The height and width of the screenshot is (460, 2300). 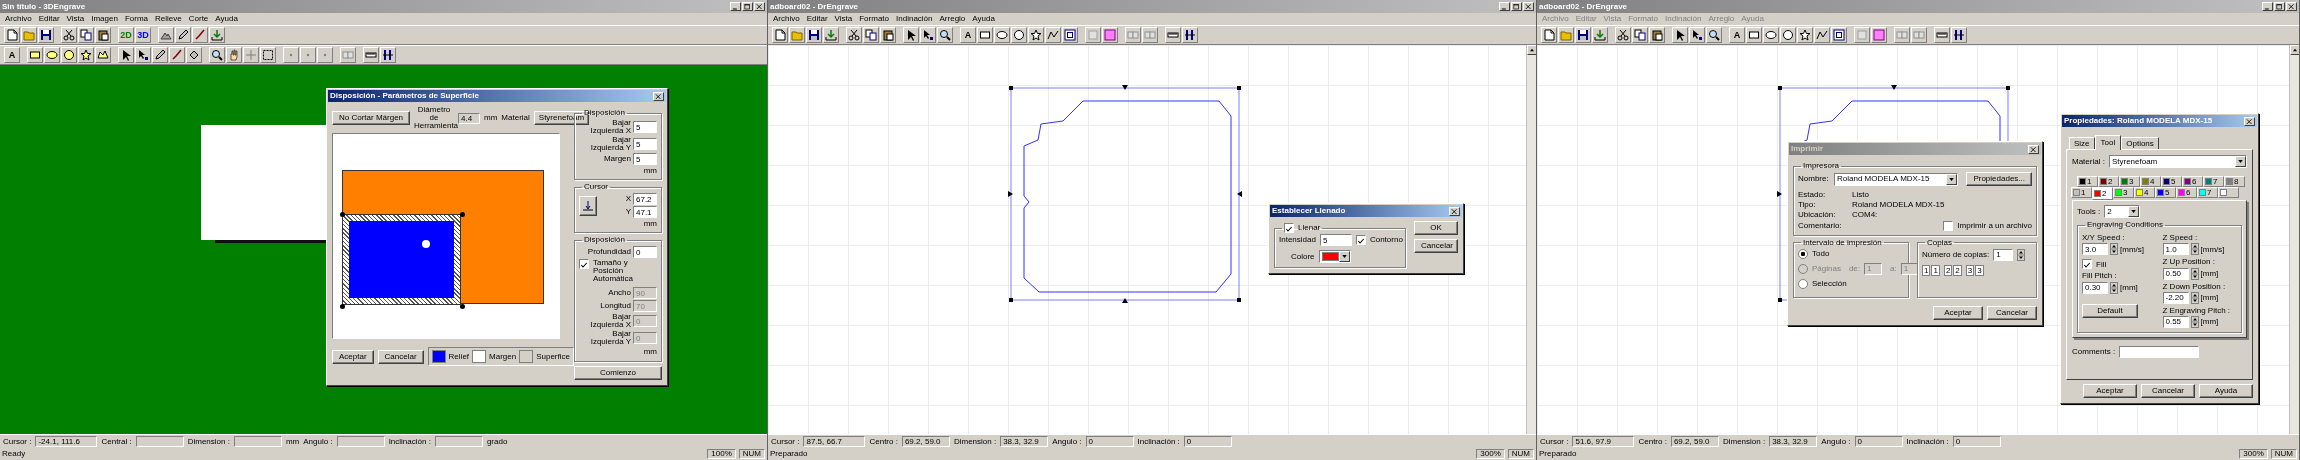 I want to click on printer-select: Roland MODELA MDX-15, so click(x=1896, y=179).